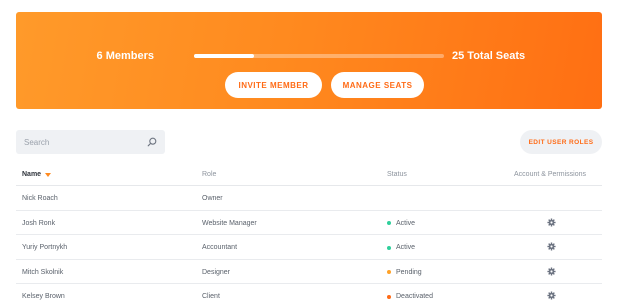 The height and width of the screenshot is (300, 618). I want to click on total-seats: 25 Total Seats, so click(489, 56).